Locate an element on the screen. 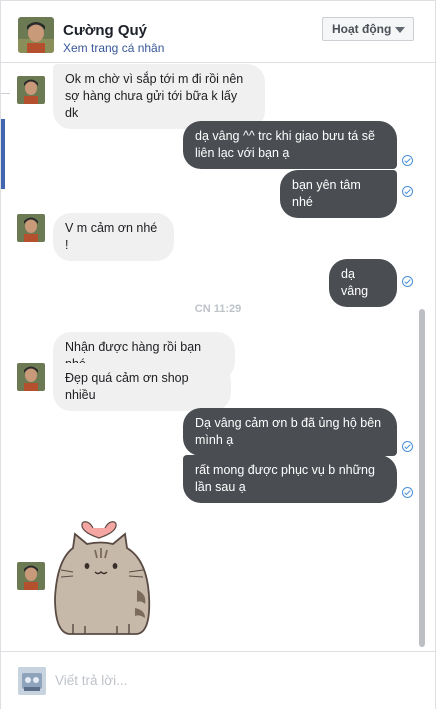 This screenshot has width=436, height=709. message-line: bạn yên tâm nhé is located at coordinates (326, 193).